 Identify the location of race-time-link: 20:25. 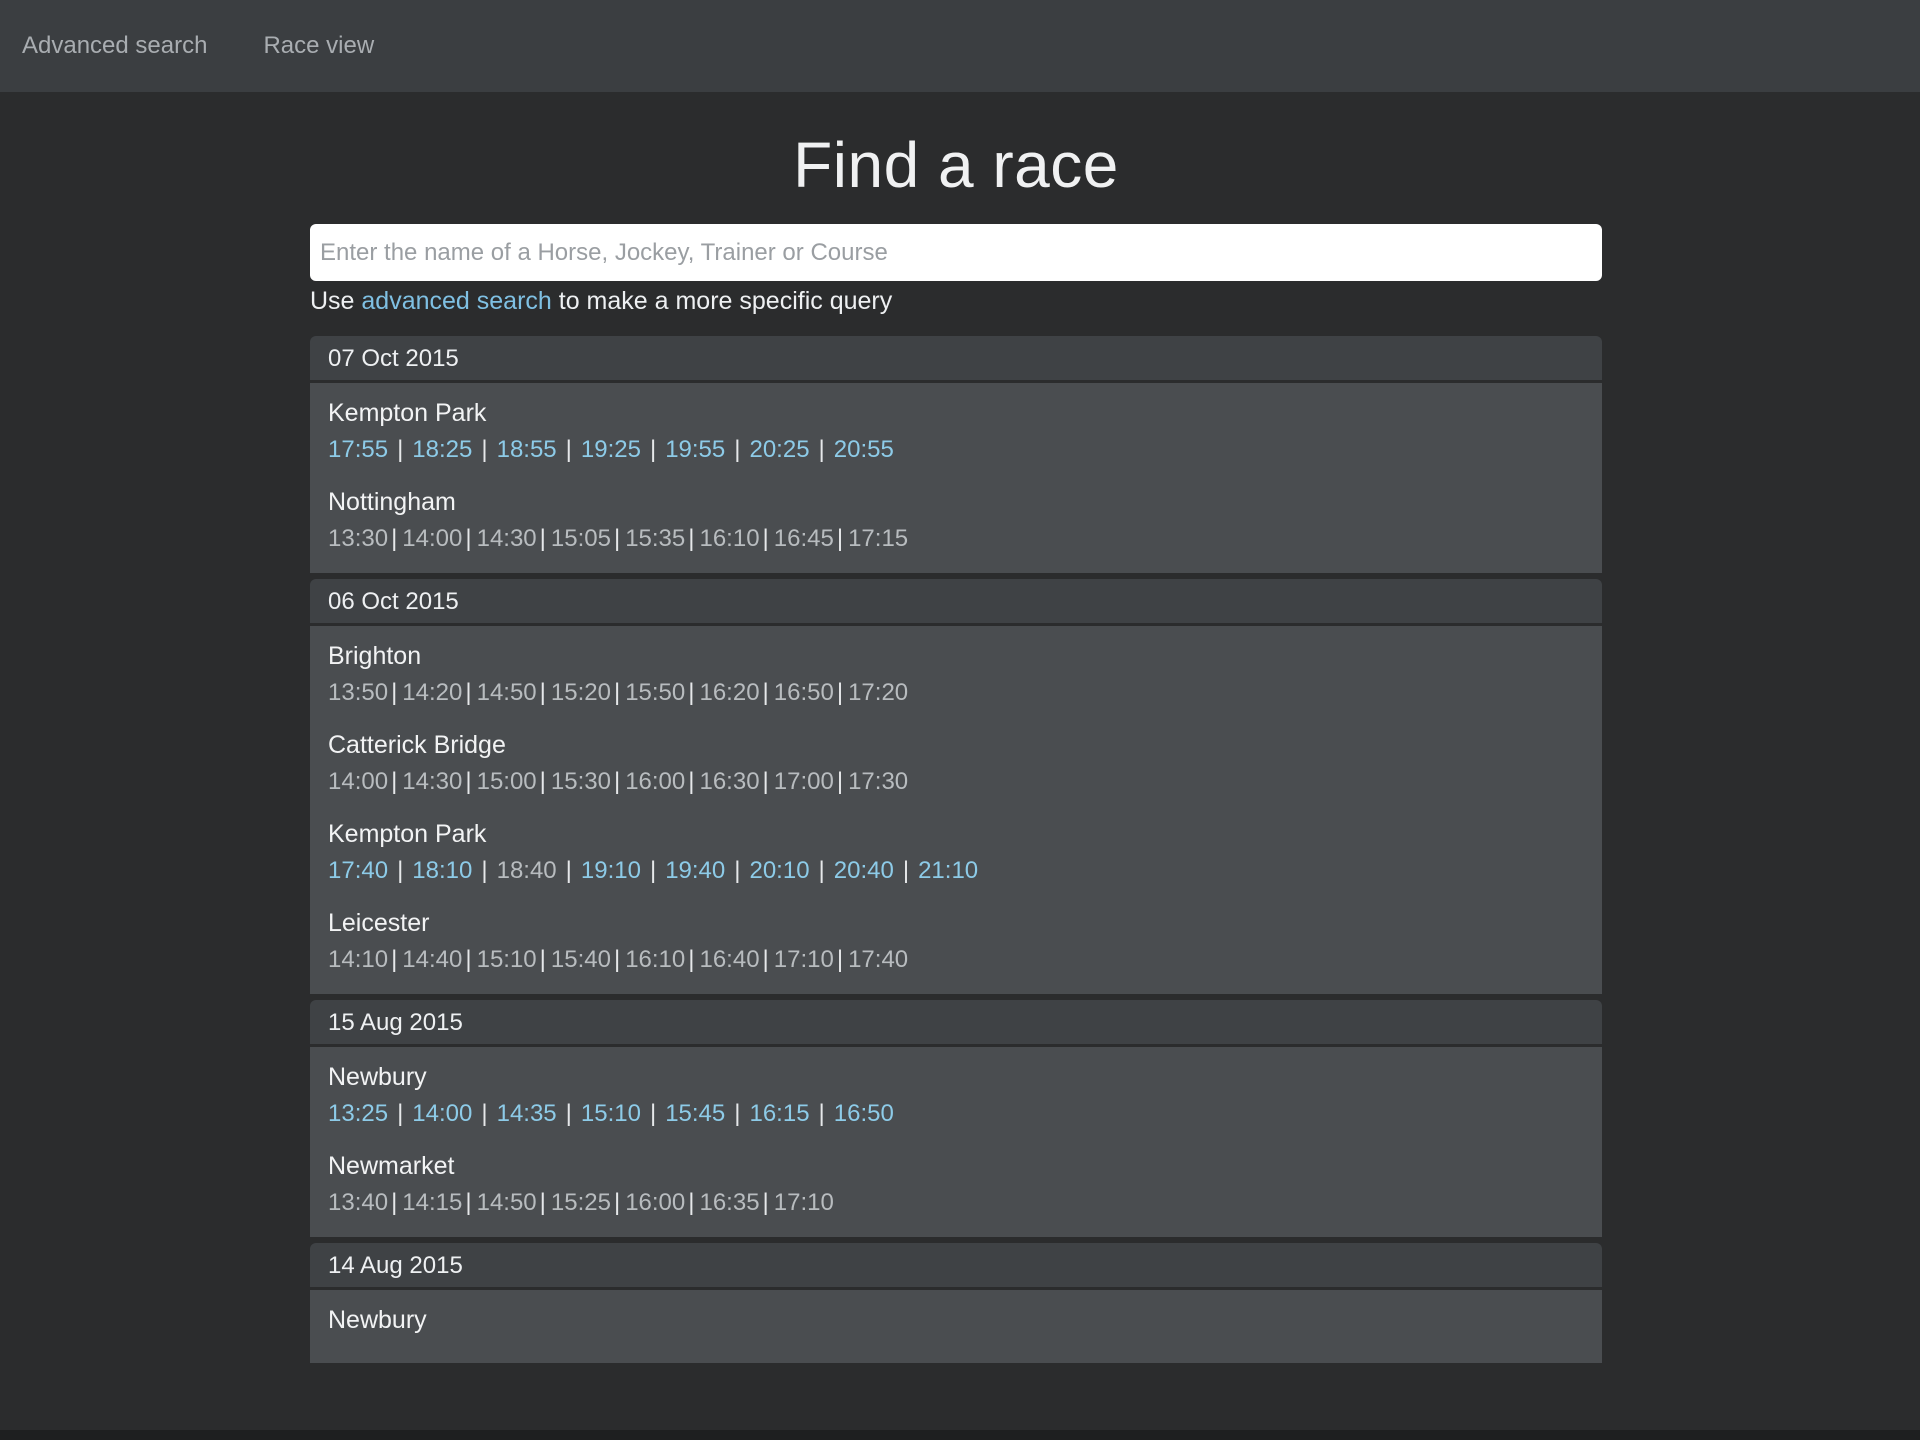
(779, 449).